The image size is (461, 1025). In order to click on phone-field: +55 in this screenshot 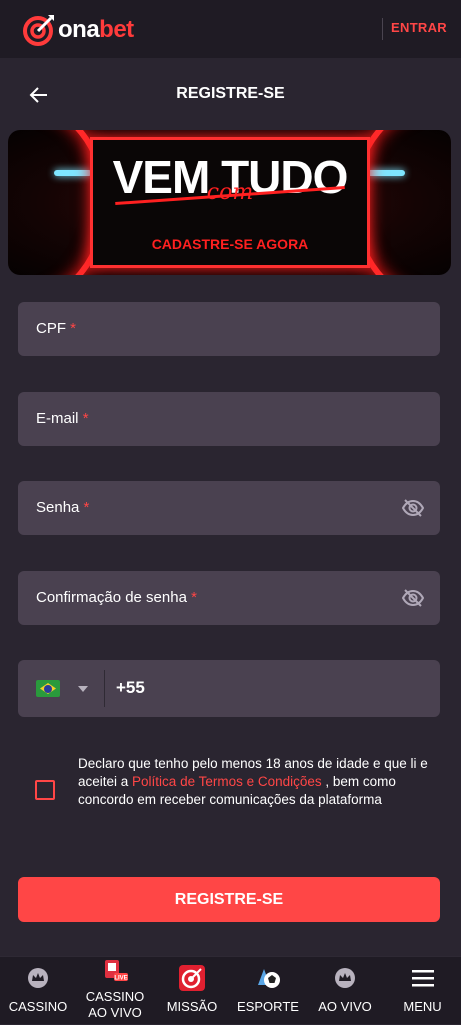, I will do `click(229, 688)`.